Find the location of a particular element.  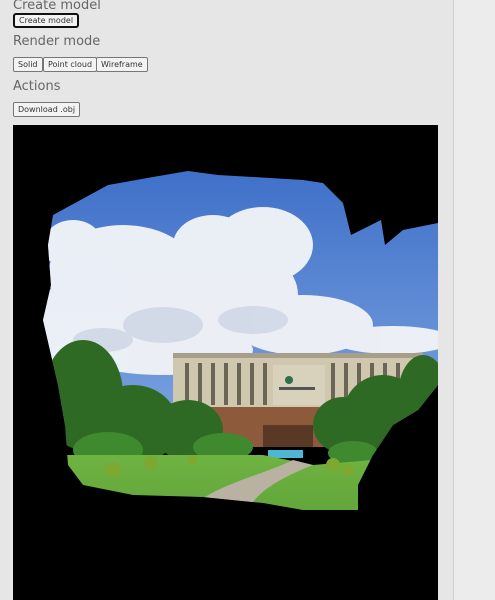

render-mode-heading: Render mode is located at coordinates (57, 41).